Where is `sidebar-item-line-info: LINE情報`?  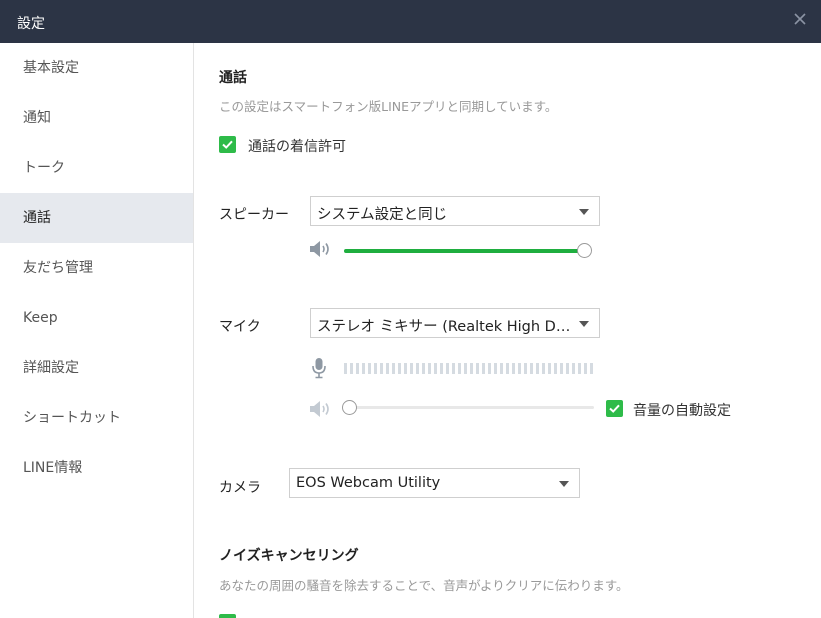
sidebar-item-line-info: LINE情報 is located at coordinates (96, 468).